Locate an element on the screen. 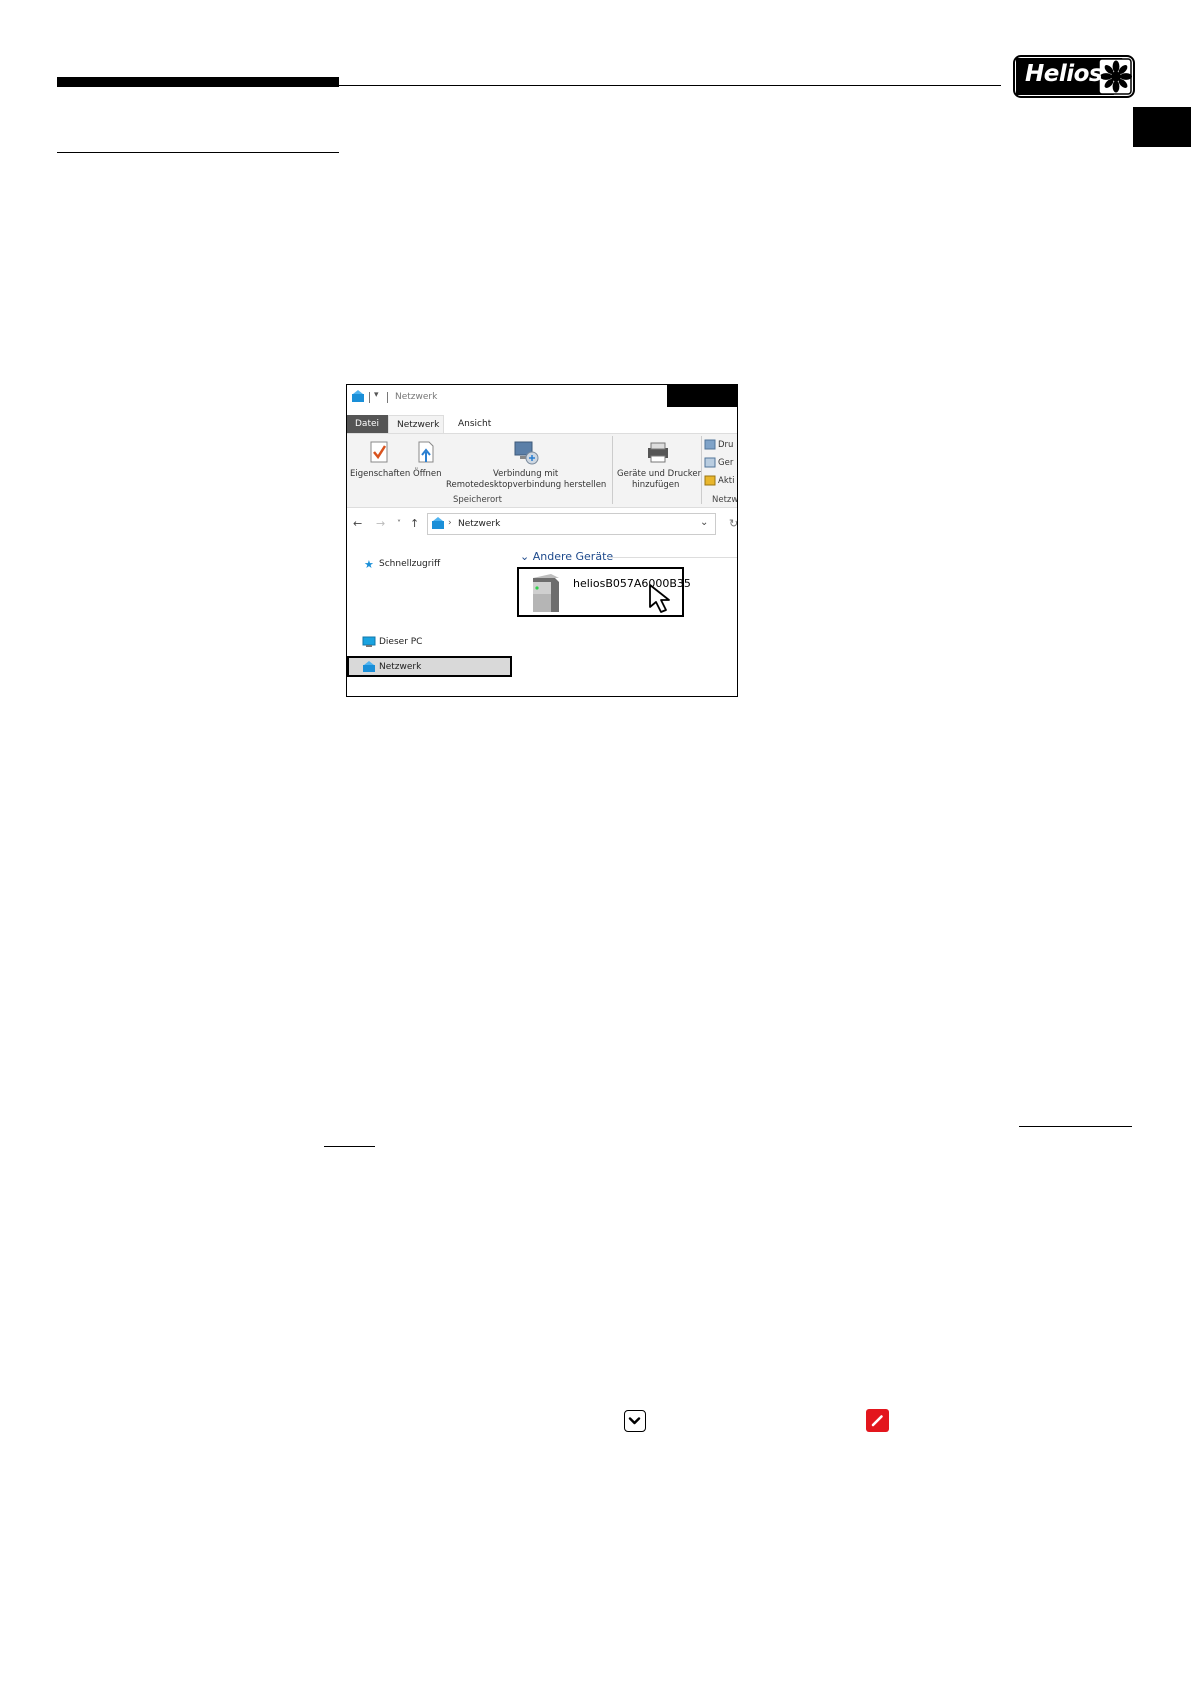  remote-connect-label-2: Remotedesktopverbindung herstellen is located at coordinates (526, 485).